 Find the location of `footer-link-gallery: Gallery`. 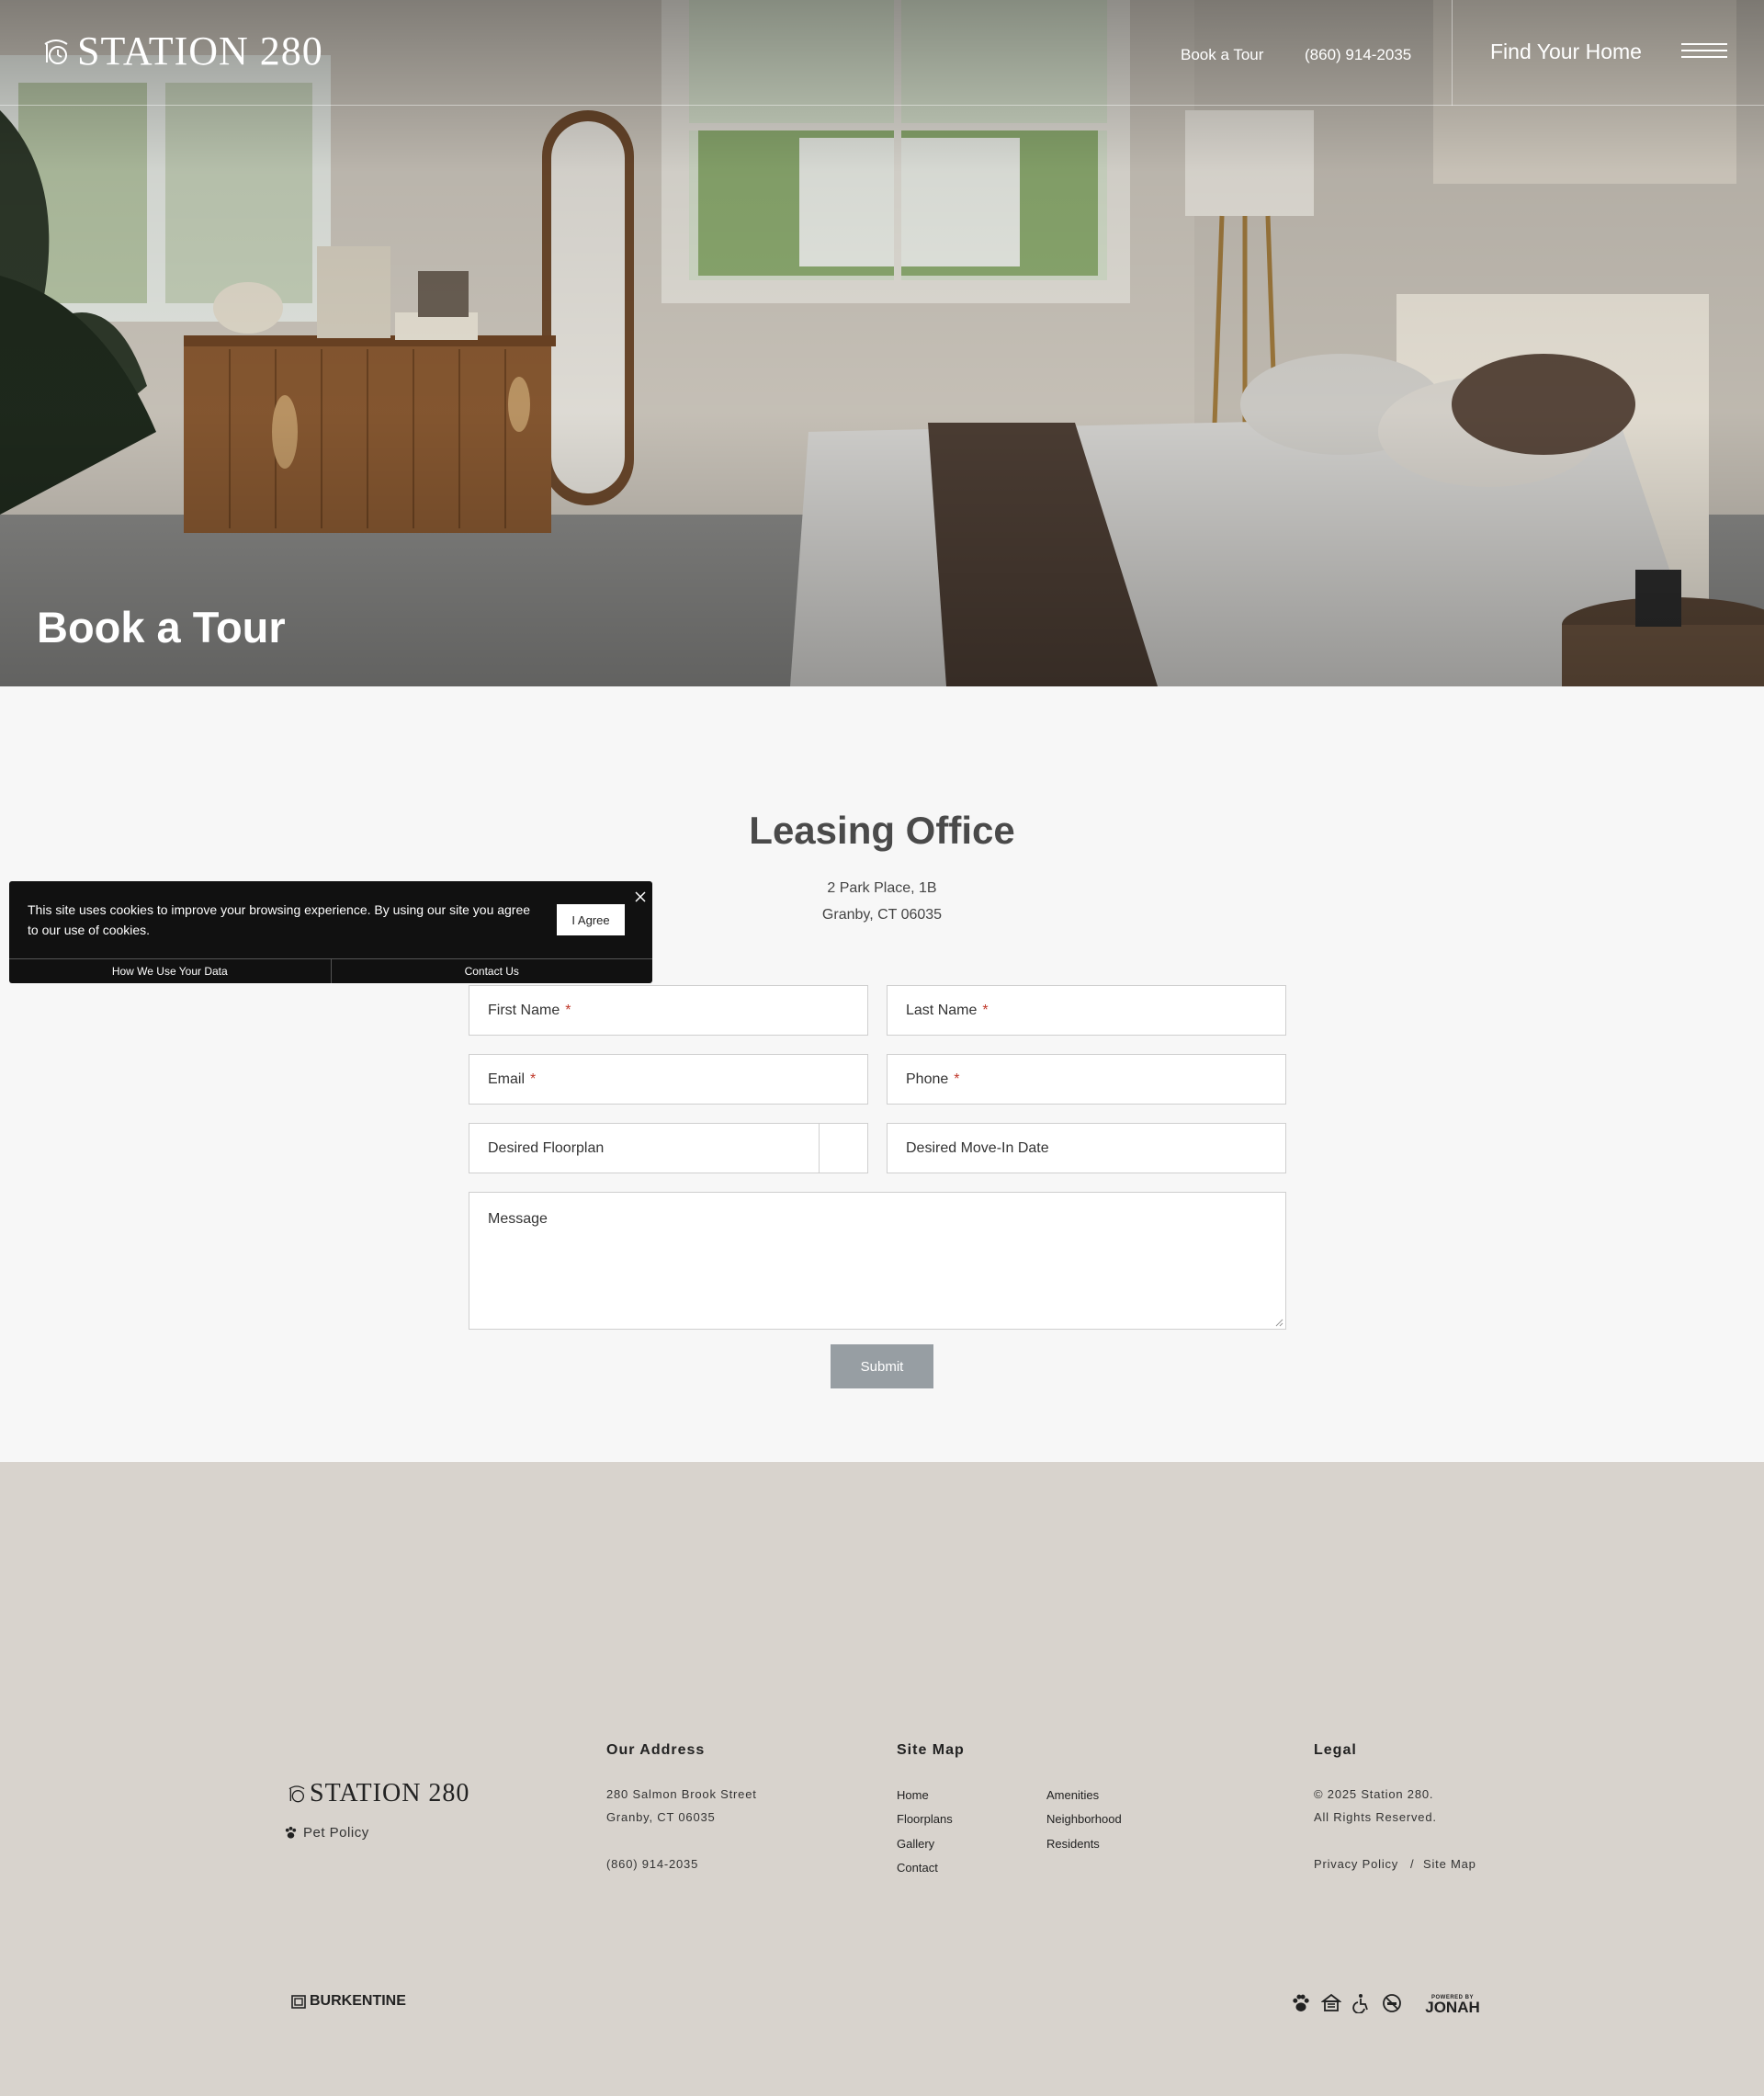

footer-link-gallery: Gallery is located at coordinates (916, 1844).